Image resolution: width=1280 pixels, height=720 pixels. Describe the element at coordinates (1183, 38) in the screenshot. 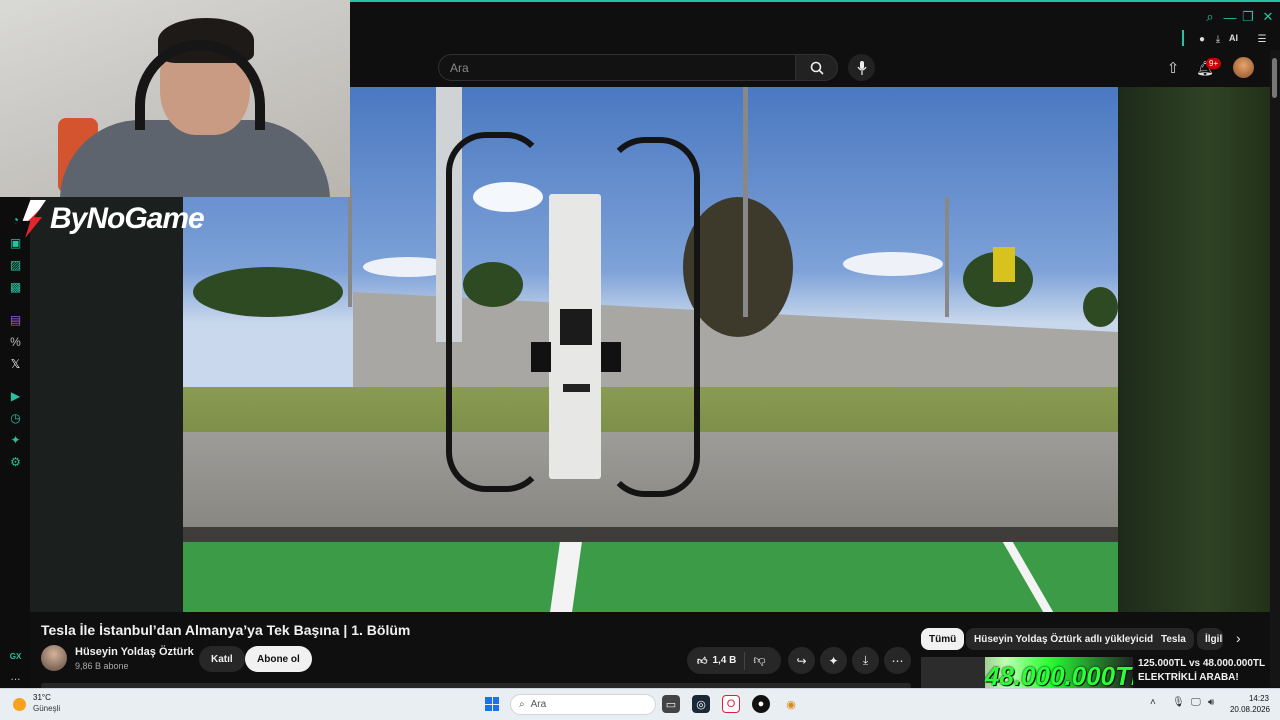

I see `accent-divider` at that location.